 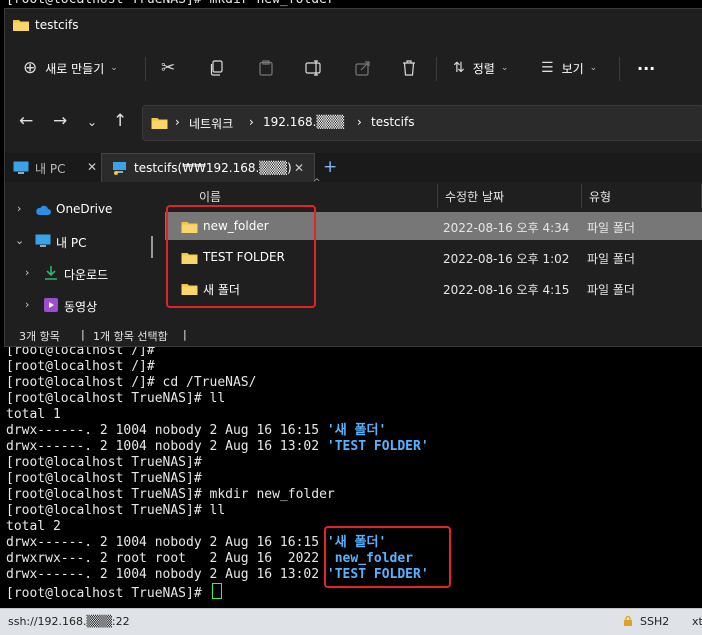 What do you see at coordinates (80, 273) in the screenshot?
I see `nav-item-downloads: › 다운로드` at bounding box center [80, 273].